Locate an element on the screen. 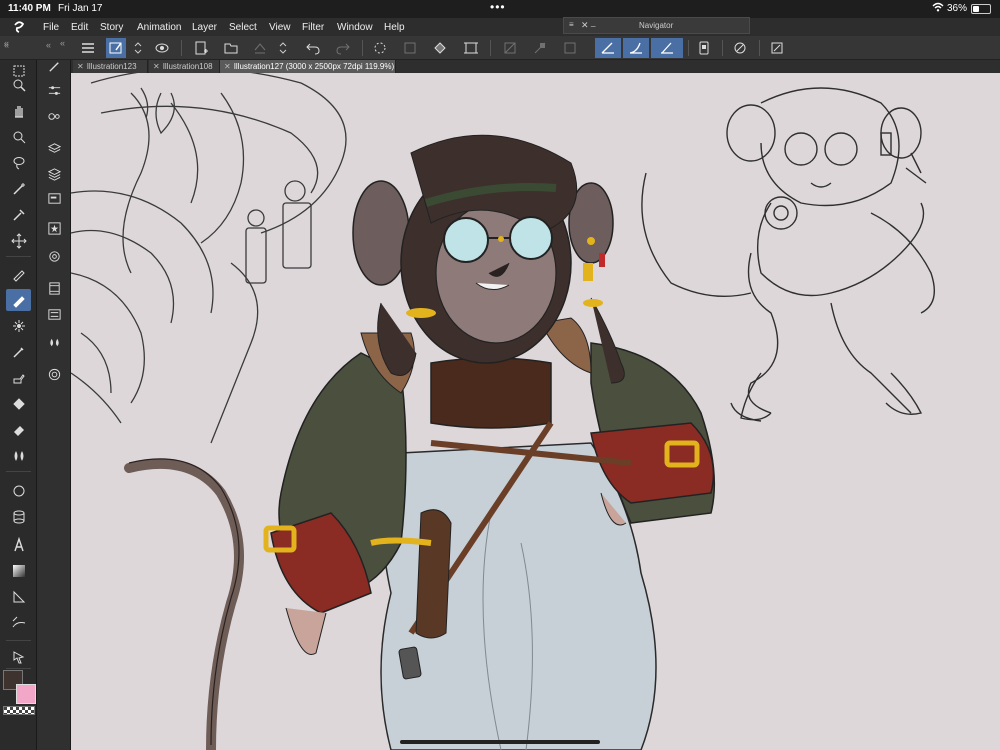 This screenshot has height=750, width=1000. companion-button is located at coordinates (740, 48).